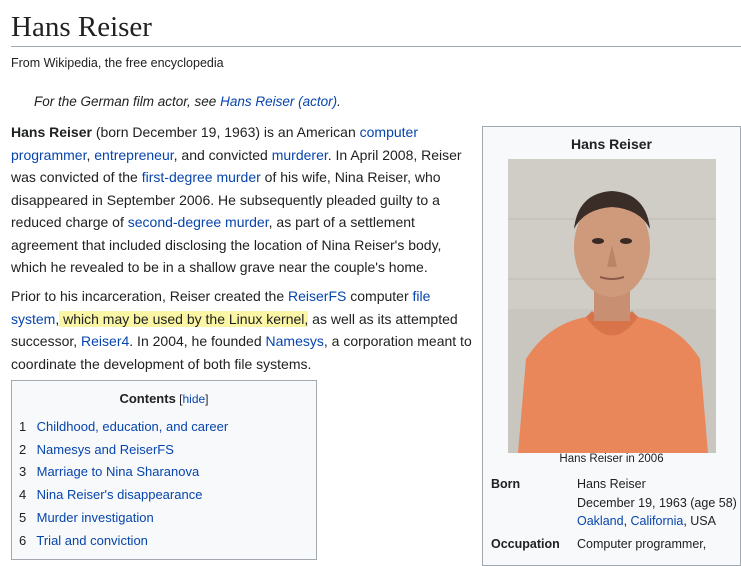 The image size is (741, 566). What do you see at coordinates (51, 132) in the screenshot?
I see `subject-name: Hans Reiser` at bounding box center [51, 132].